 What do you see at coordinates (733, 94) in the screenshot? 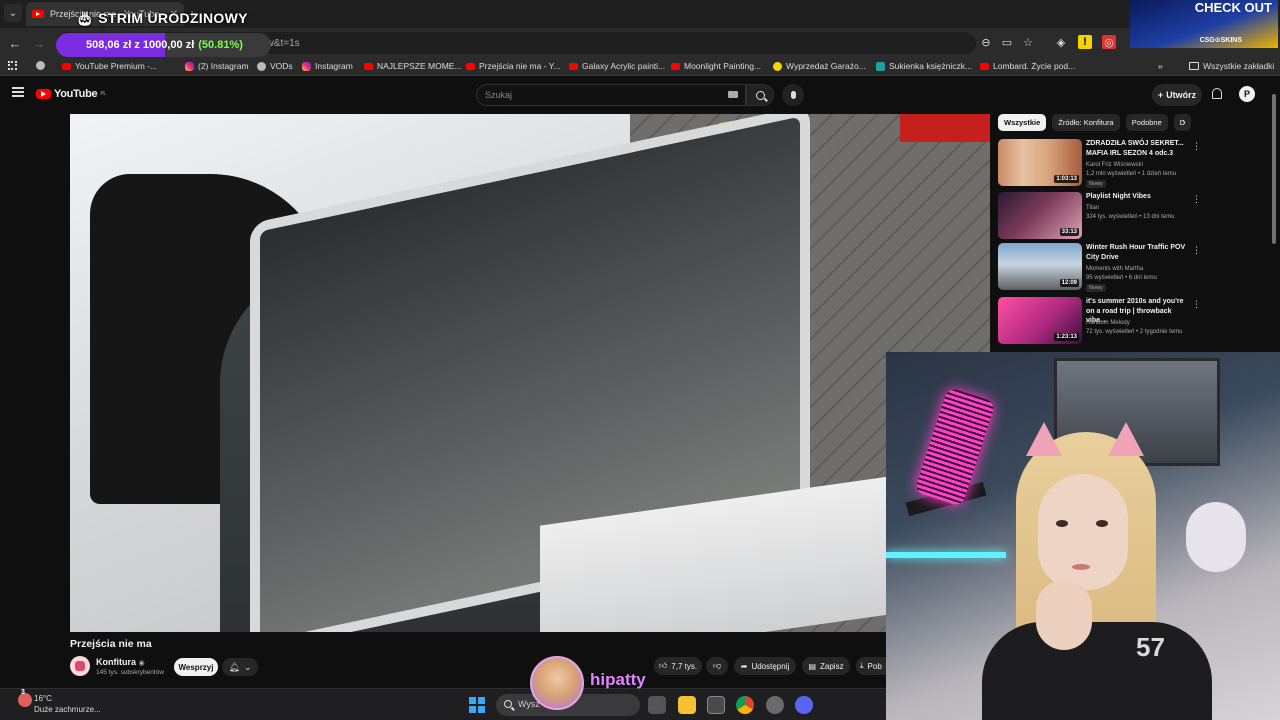
I see `keyboard-icon` at bounding box center [733, 94].